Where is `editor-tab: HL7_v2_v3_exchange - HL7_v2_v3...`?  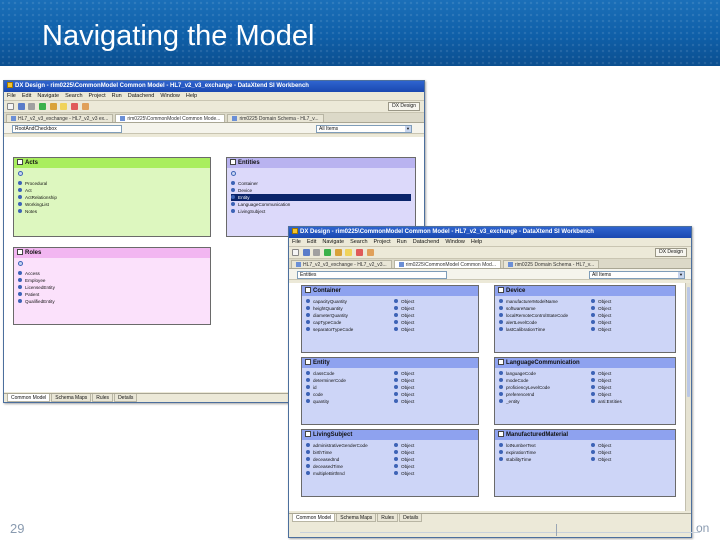 editor-tab: HL7_v2_v3_exchange - HL7_v2_v3... is located at coordinates (341, 264).